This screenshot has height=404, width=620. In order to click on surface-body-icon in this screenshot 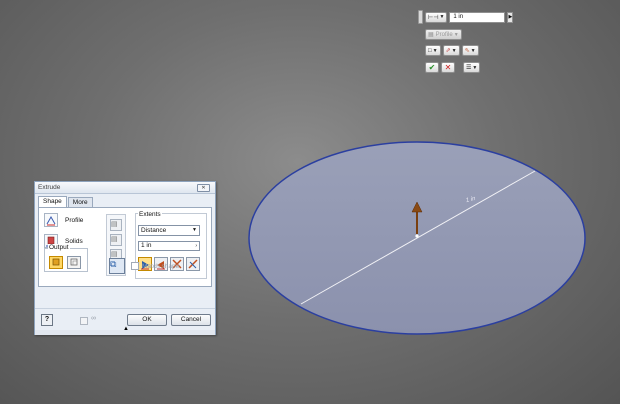, I will do `click(74, 262)`.